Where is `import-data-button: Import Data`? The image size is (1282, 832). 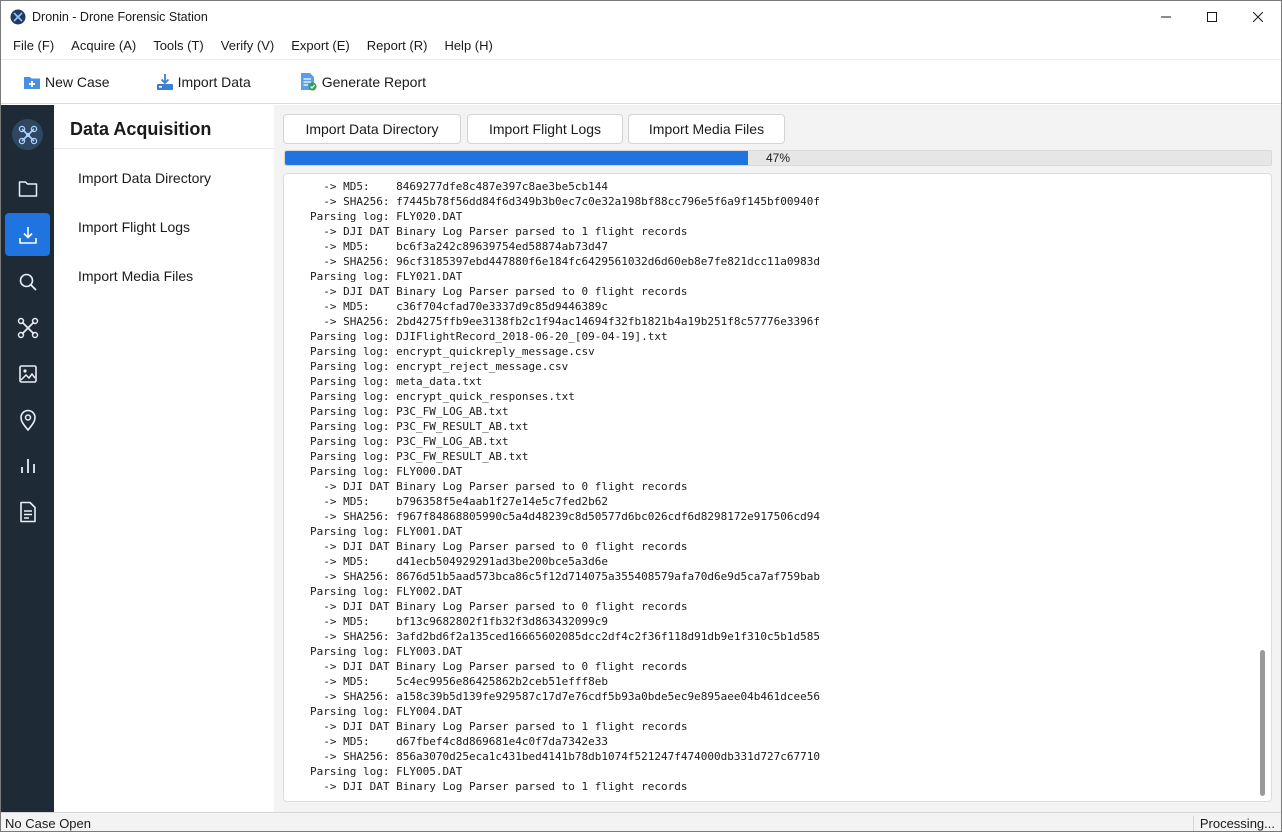
import-data-button: Import Data is located at coordinates (203, 82).